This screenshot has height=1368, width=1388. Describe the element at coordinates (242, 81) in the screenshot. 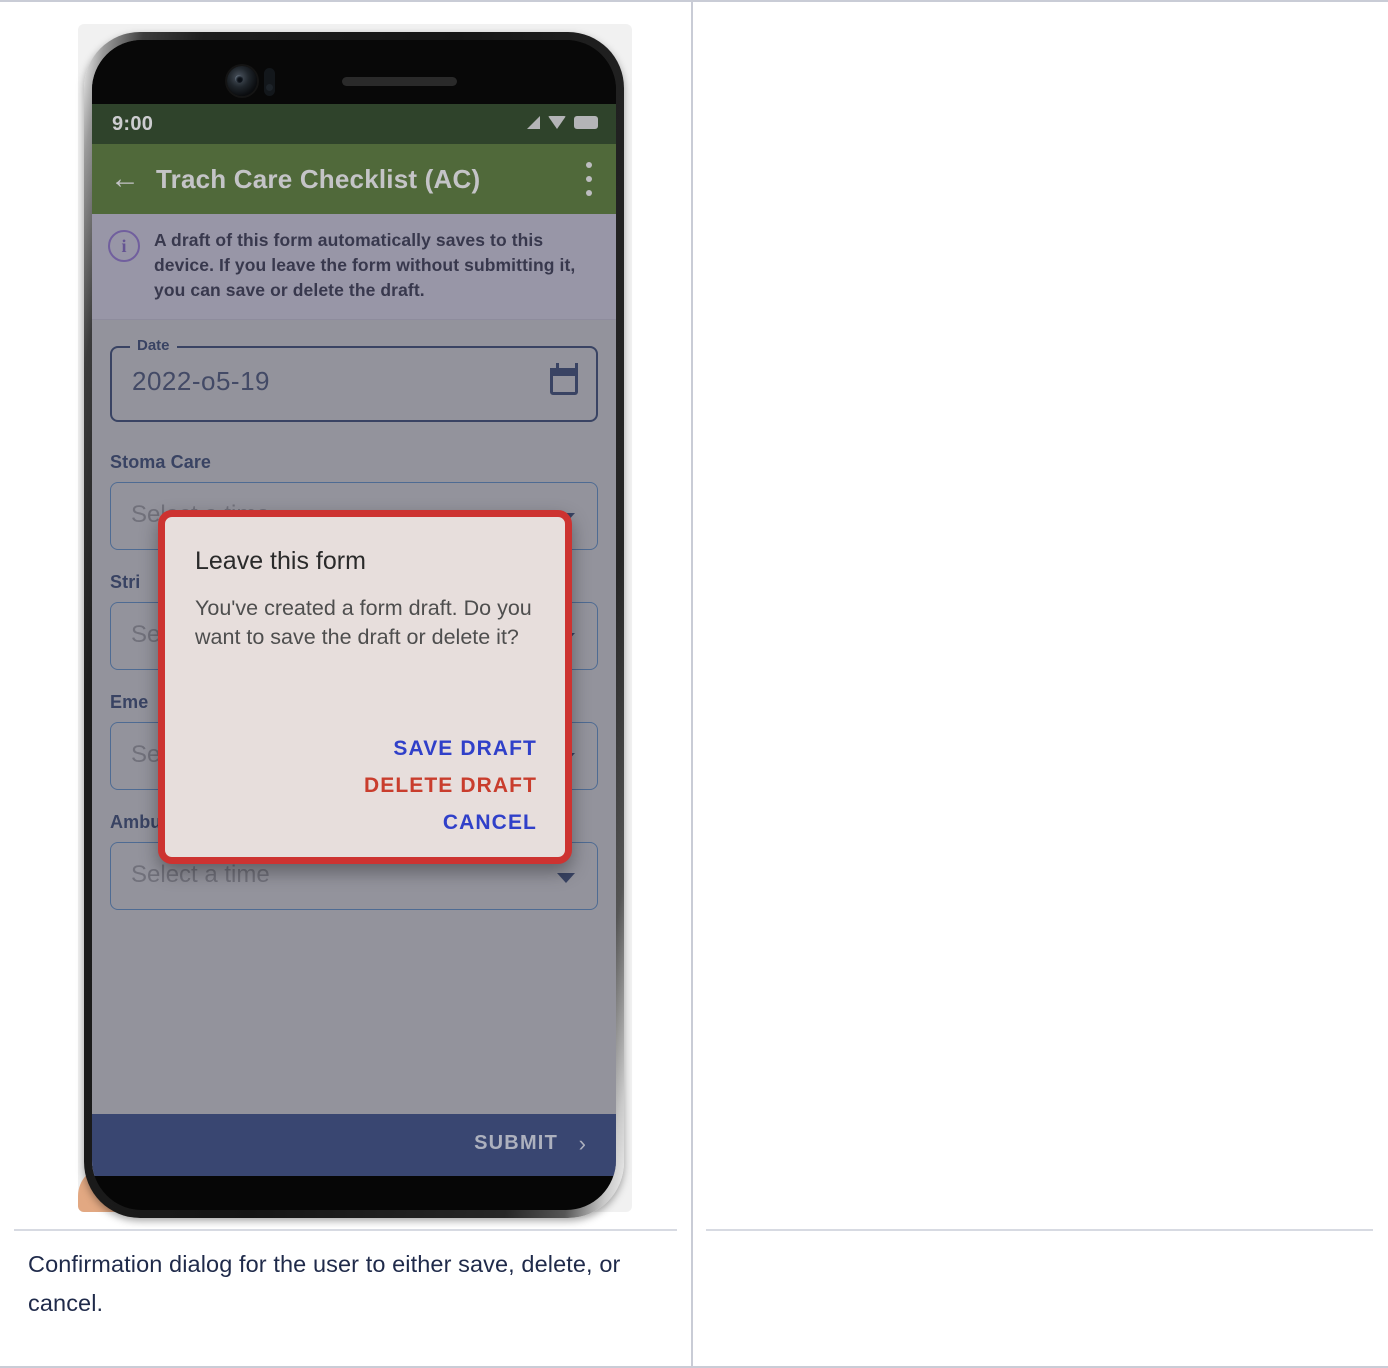

I see `front-camera-icon` at that location.